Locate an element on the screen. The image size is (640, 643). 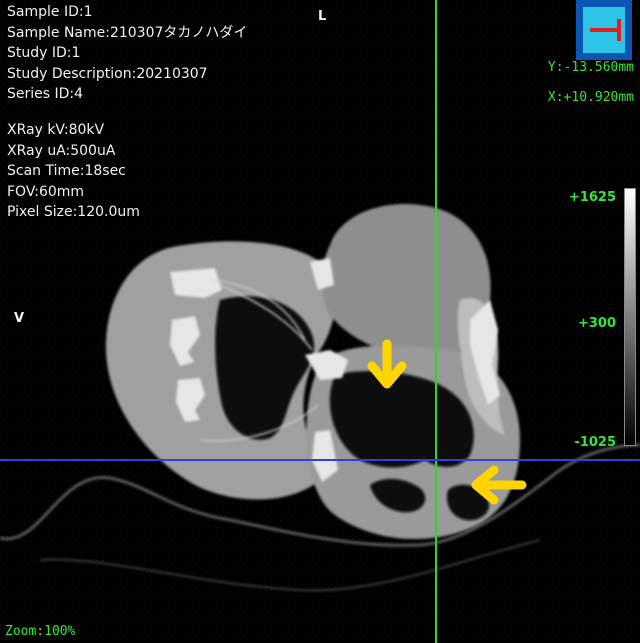
crosshair-horizontal is located at coordinates (320, 460).